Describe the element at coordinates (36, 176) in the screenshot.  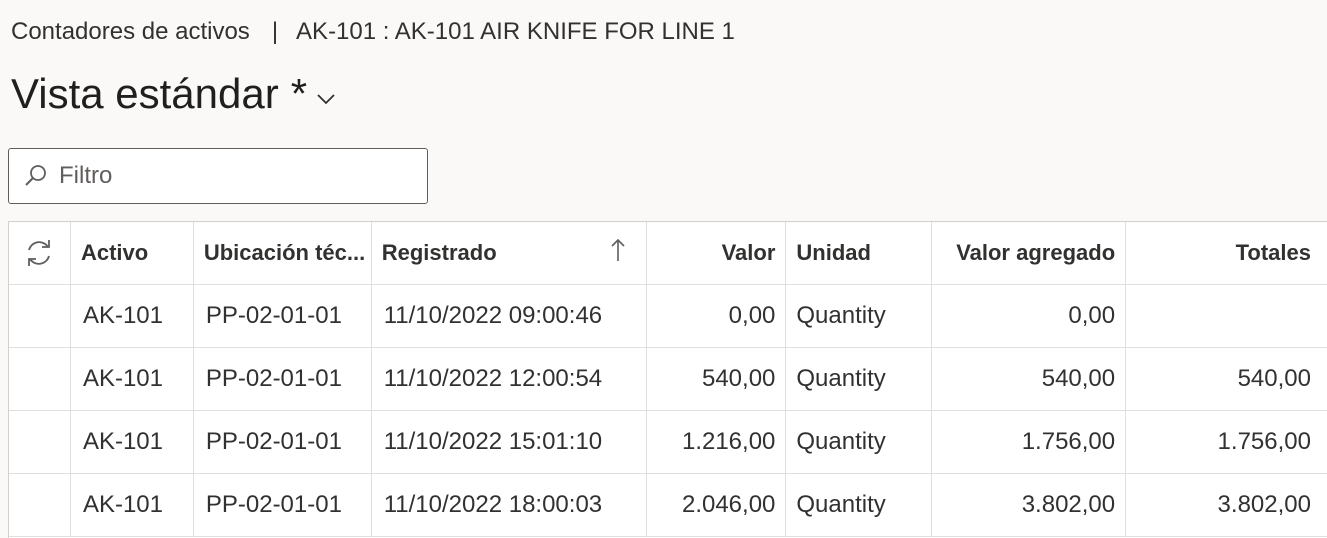
I see `search-icon` at that location.